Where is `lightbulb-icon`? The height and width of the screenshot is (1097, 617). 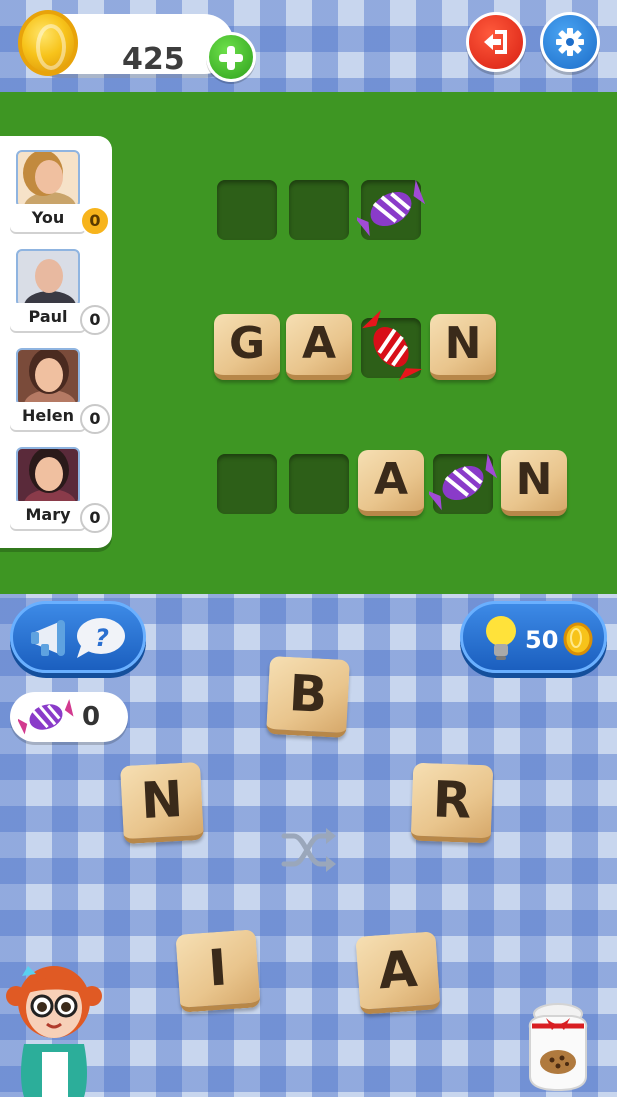
lightbulb-icon is located at coordinates (501, 638).